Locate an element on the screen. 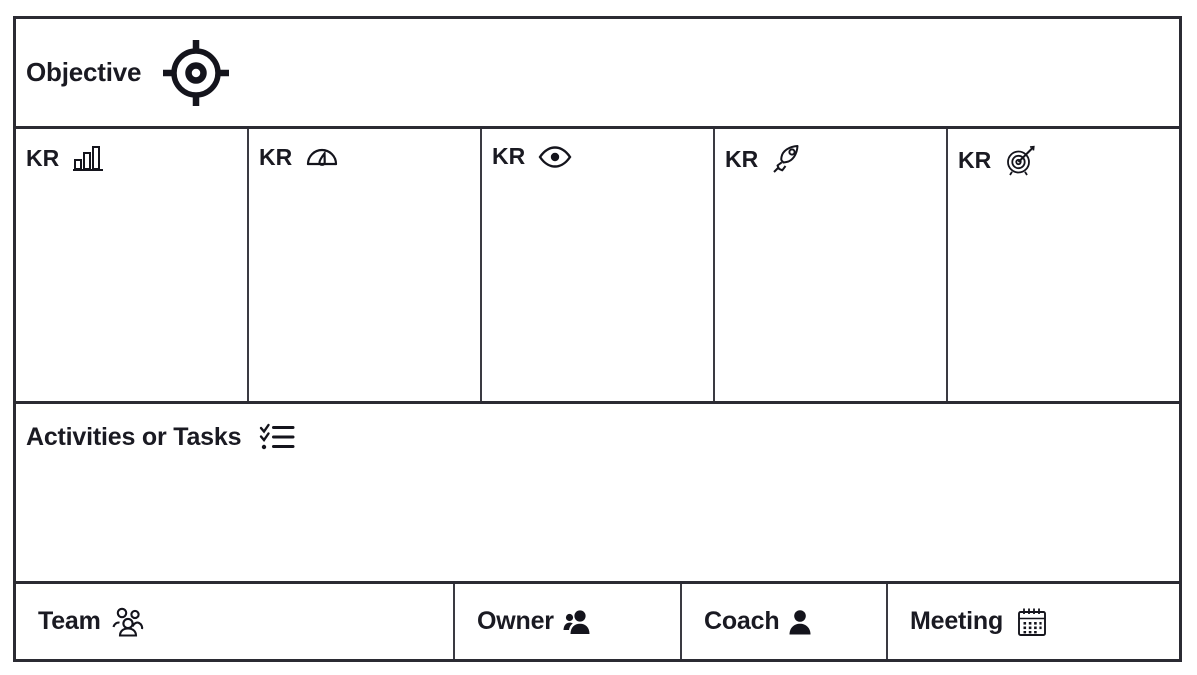 Image resolution: width=1197 pixels, height=675 pixels. owner-cell: Owner is located at coordinates (568, 621).